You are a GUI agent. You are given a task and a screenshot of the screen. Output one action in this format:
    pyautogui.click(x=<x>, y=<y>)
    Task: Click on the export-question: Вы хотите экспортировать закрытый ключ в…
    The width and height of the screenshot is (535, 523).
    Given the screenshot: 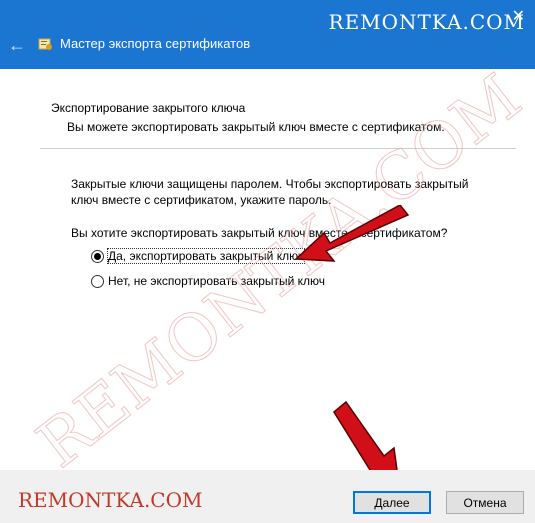 What is the action you would take?
    pyautogui.click(x=259, y=233)
    